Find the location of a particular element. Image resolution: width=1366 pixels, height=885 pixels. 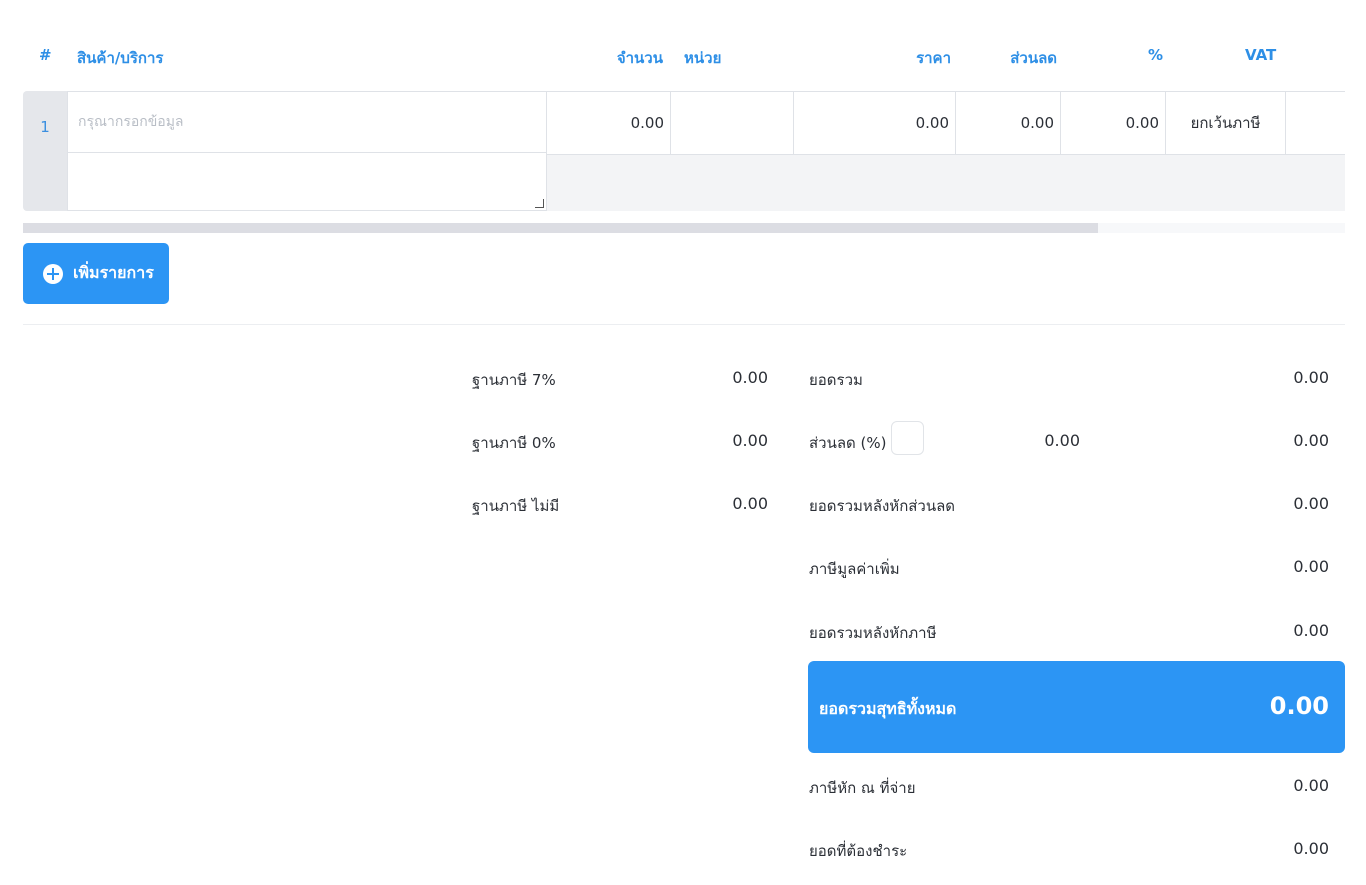

header-discount: ส่วนลด is located at coordinates (1033, 58).